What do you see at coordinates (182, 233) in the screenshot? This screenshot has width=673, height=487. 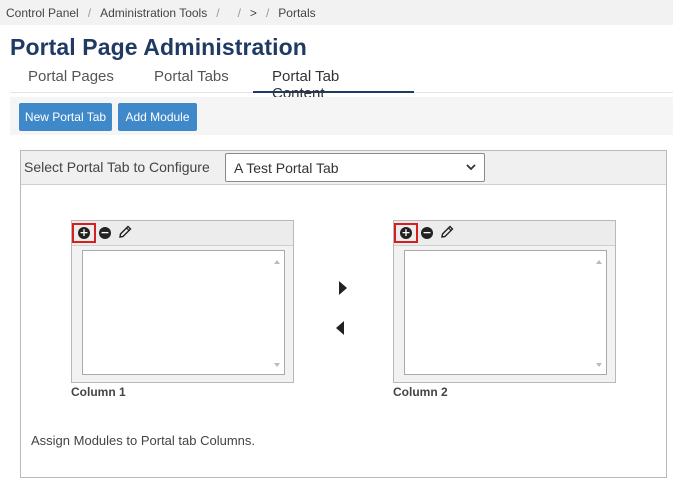 I see `column-1-toolbar: + −` at bounding box center [182, 233].